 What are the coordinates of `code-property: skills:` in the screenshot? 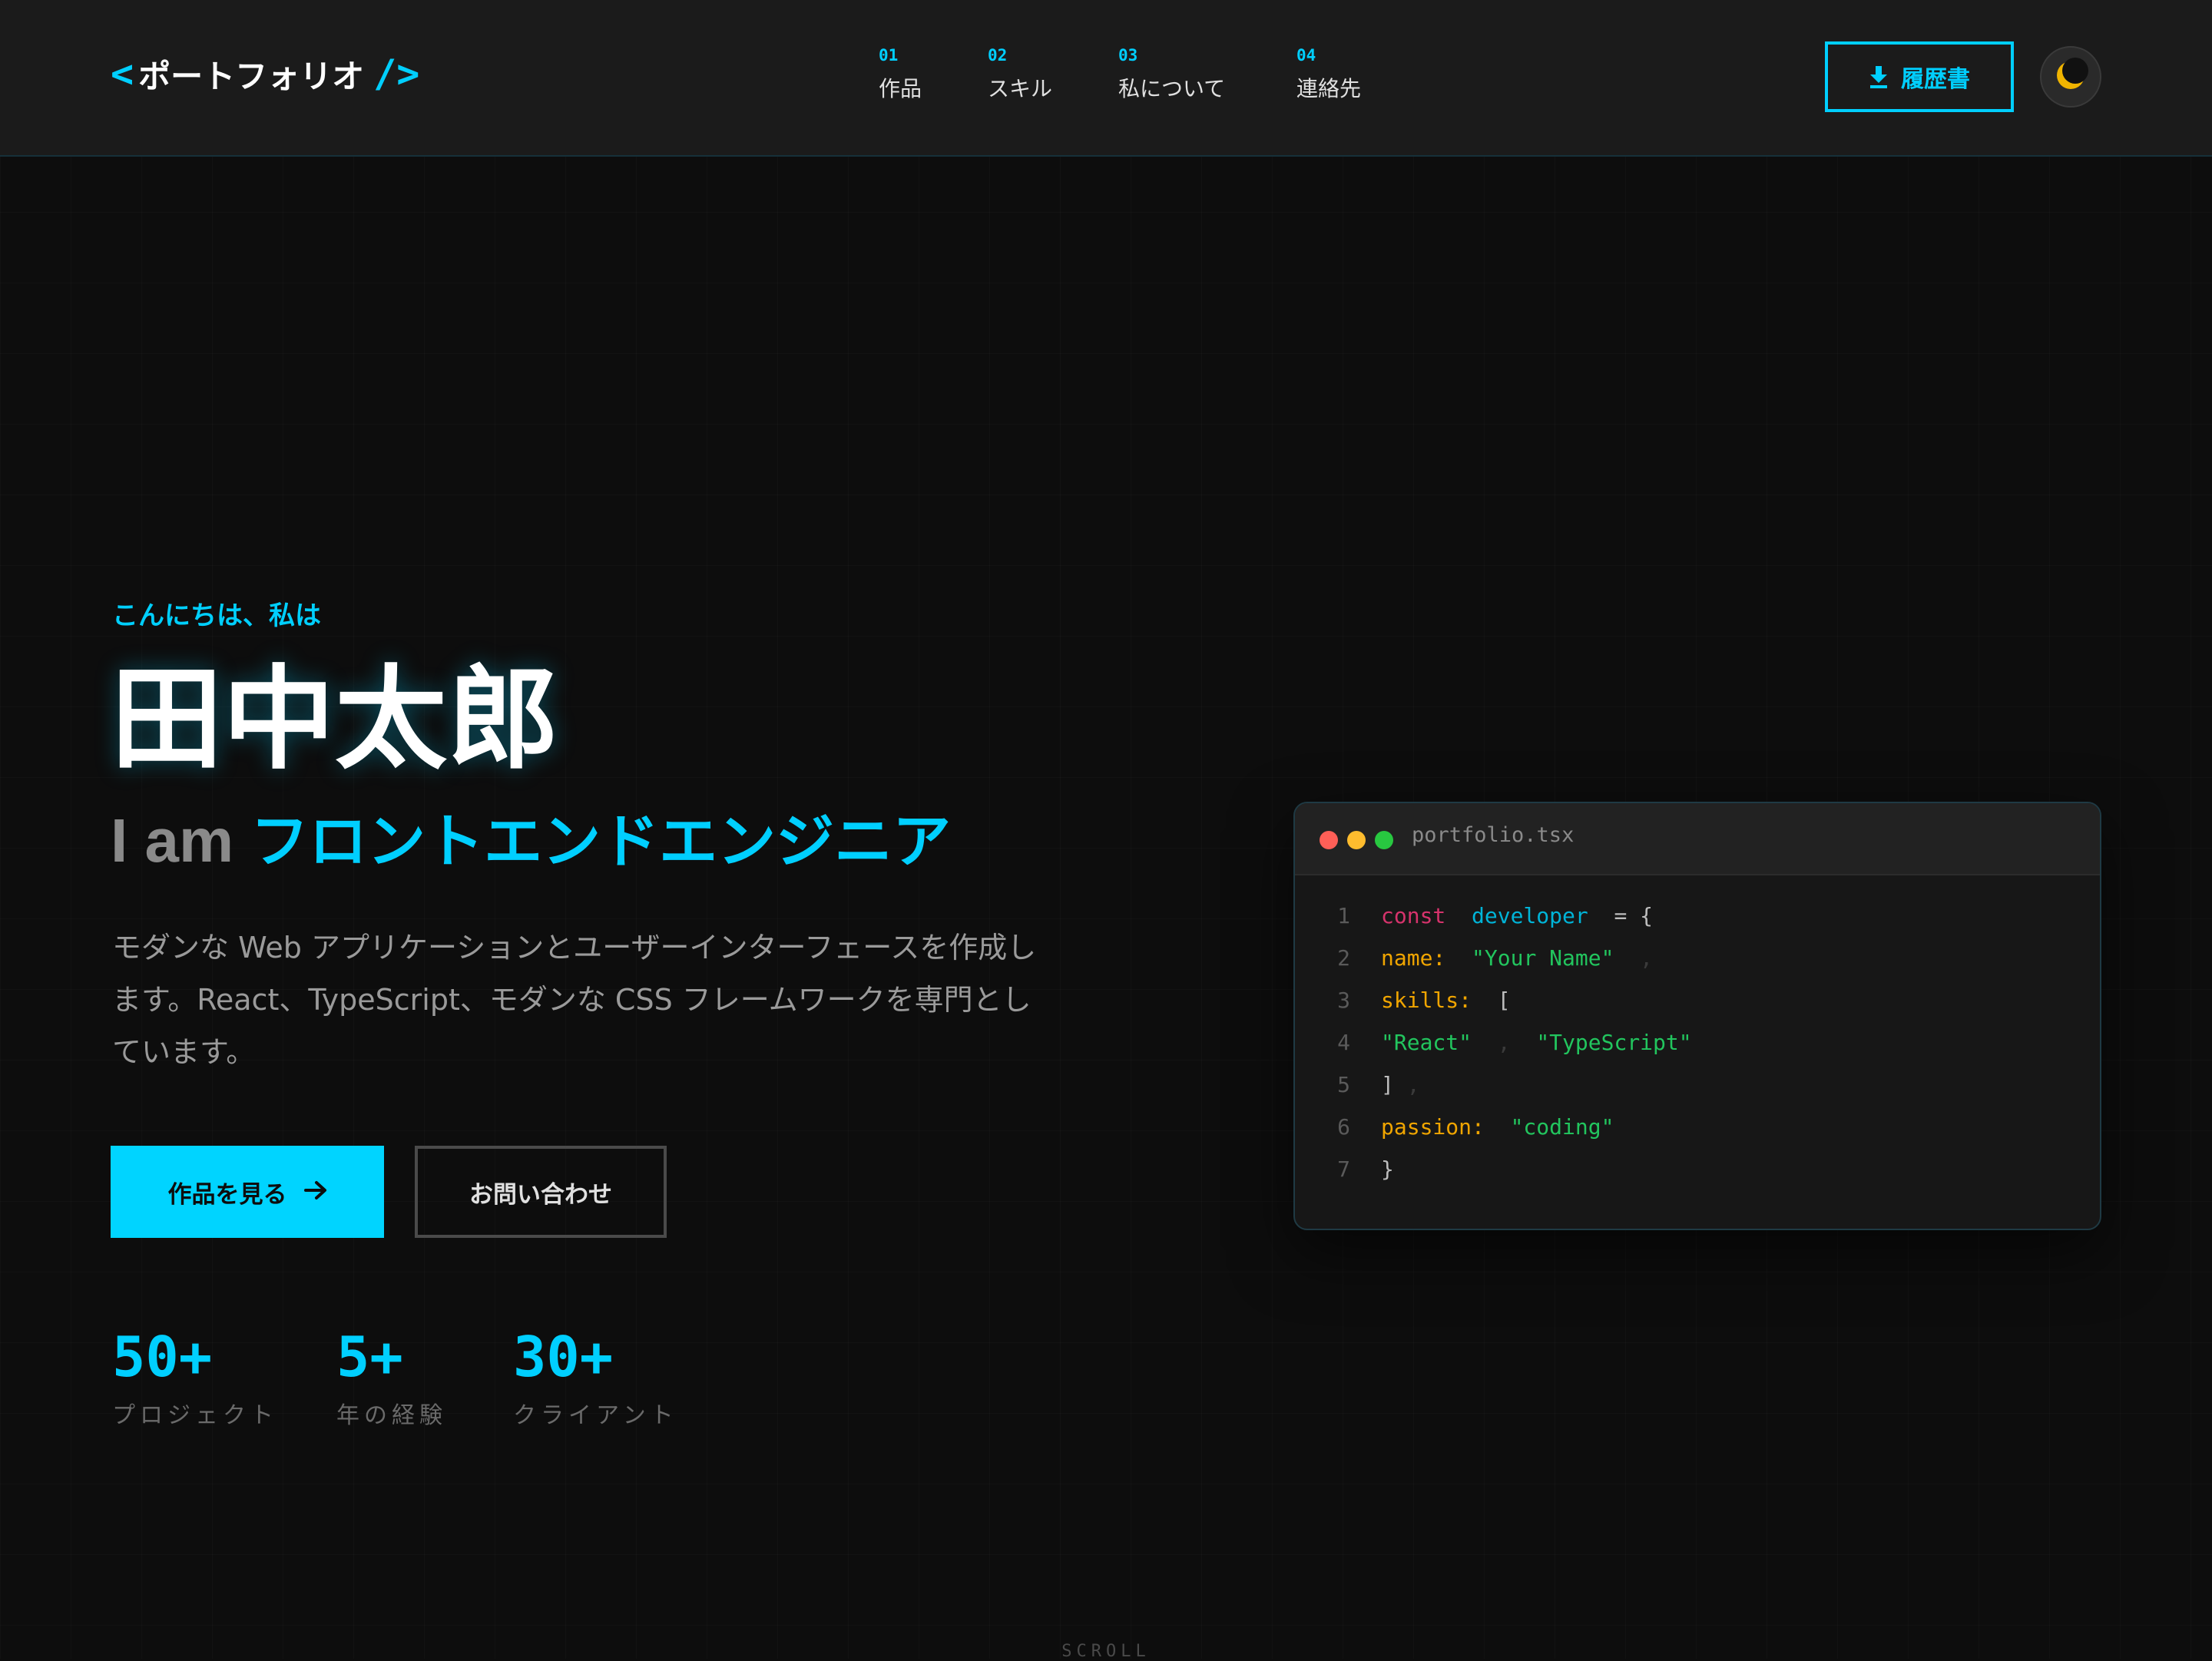 It's located at (1426, 1000).